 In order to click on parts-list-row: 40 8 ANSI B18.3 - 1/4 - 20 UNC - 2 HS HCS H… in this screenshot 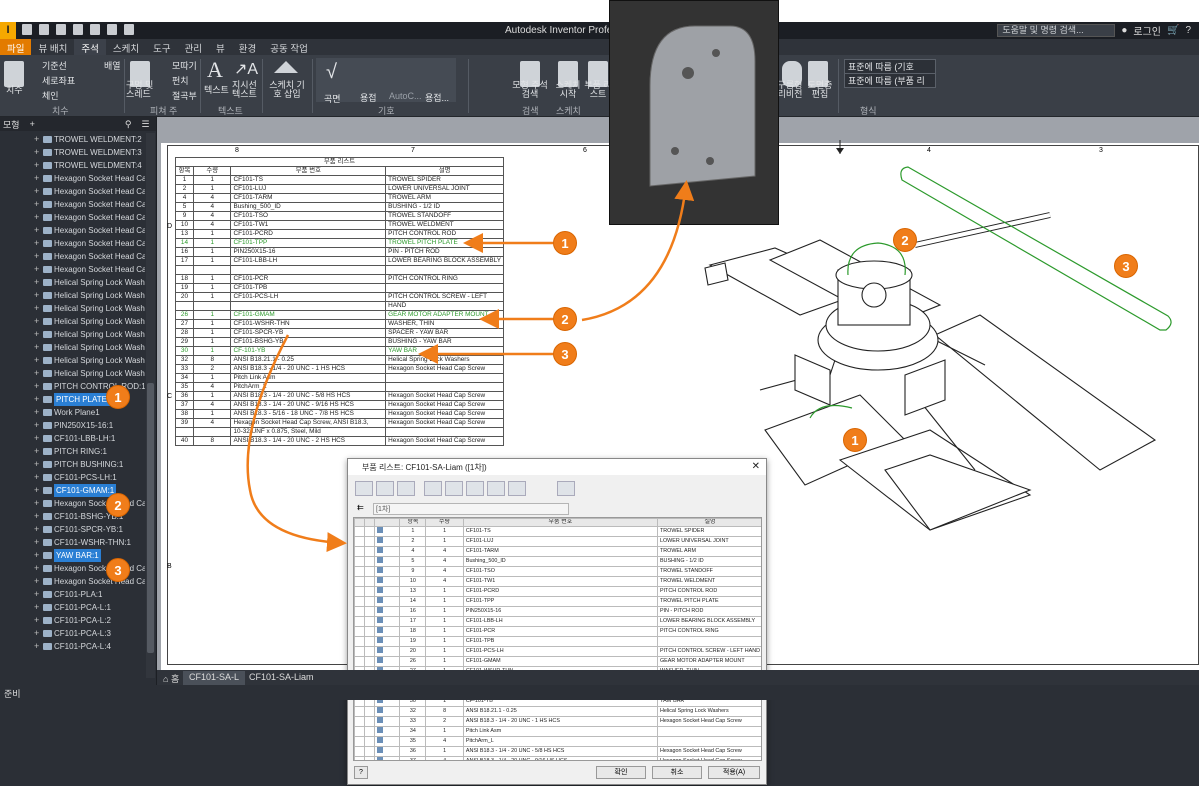, I will do `click(339, 440)`.